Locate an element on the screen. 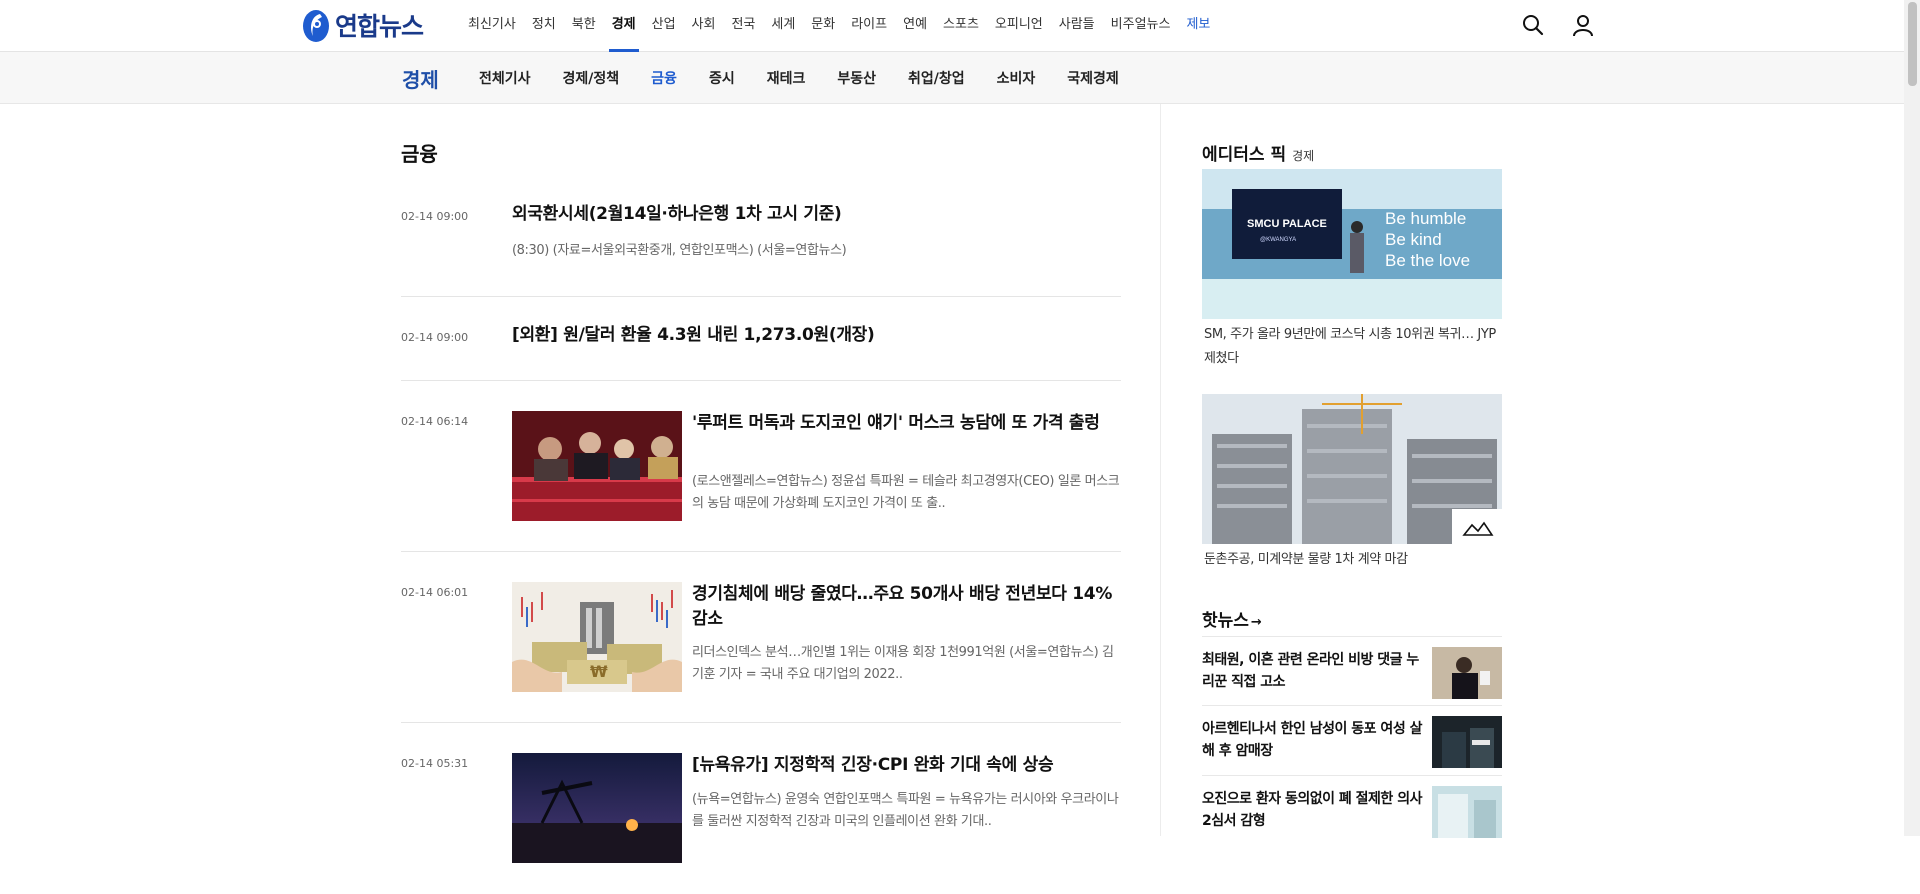 The height and width of the screenshot is (894, 1920). gnb-item-industry: 산업 is located at coordinates (664, 22).